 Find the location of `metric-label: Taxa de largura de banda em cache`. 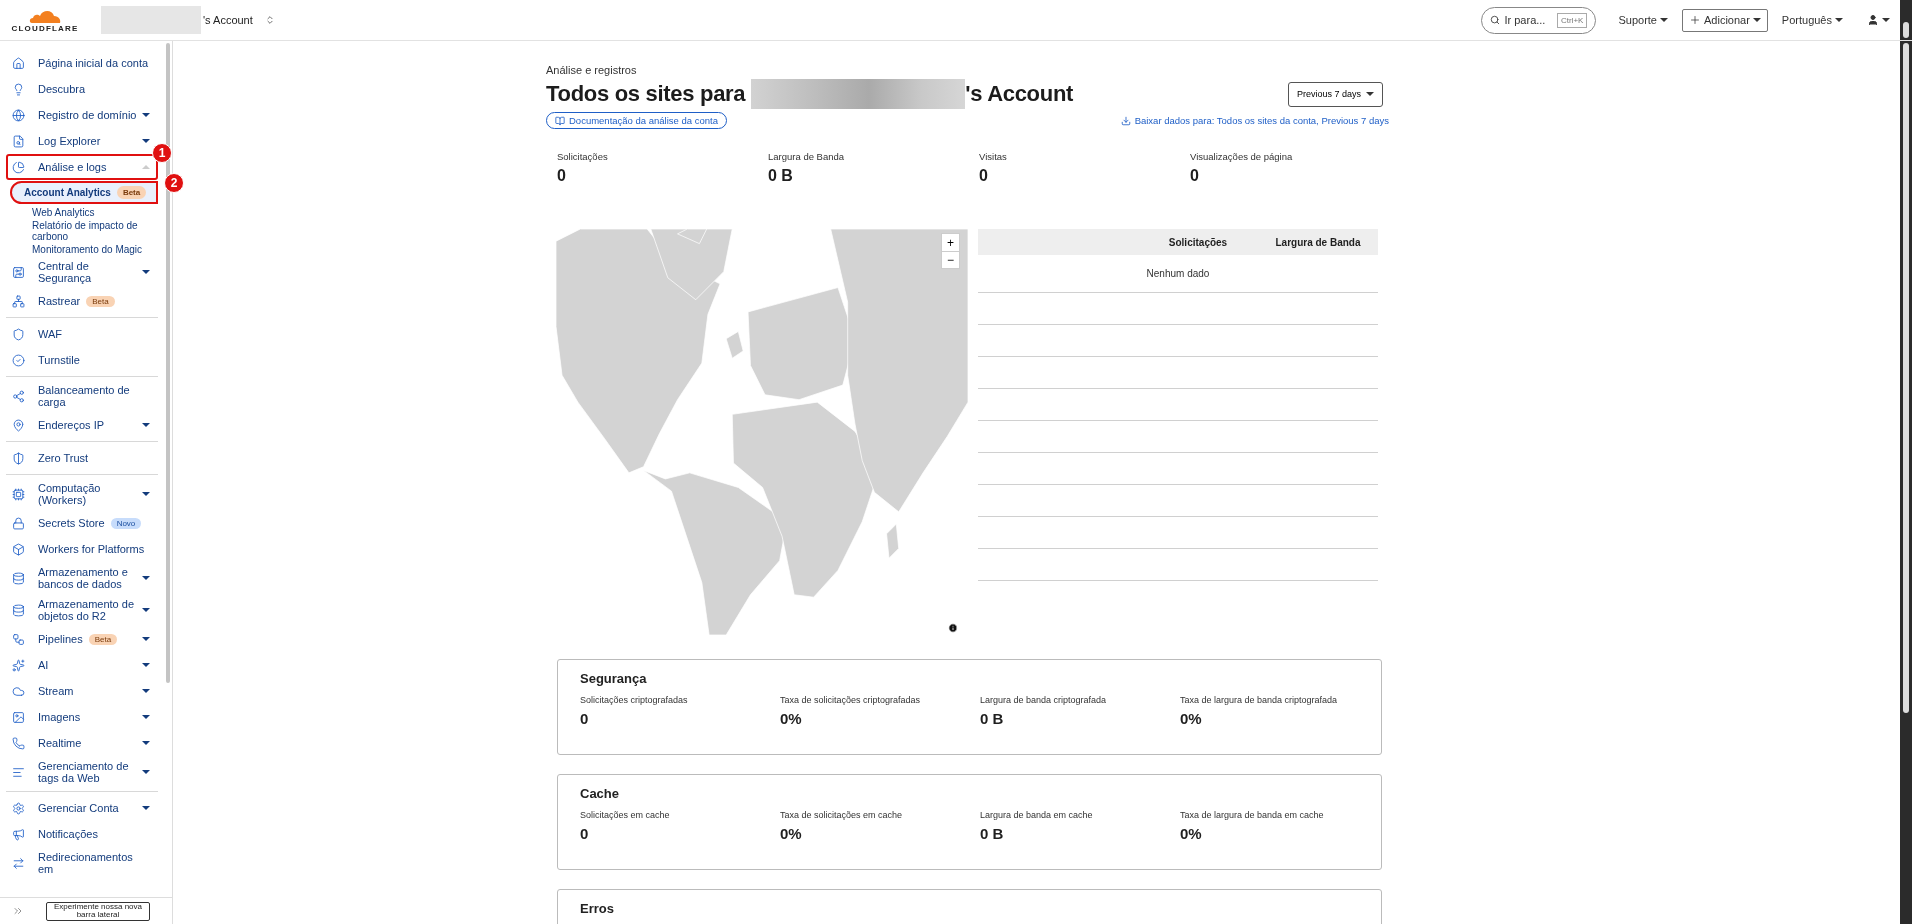

metric-label: Taxa de largura de banda em cache is located at coordinates (1252, 815).